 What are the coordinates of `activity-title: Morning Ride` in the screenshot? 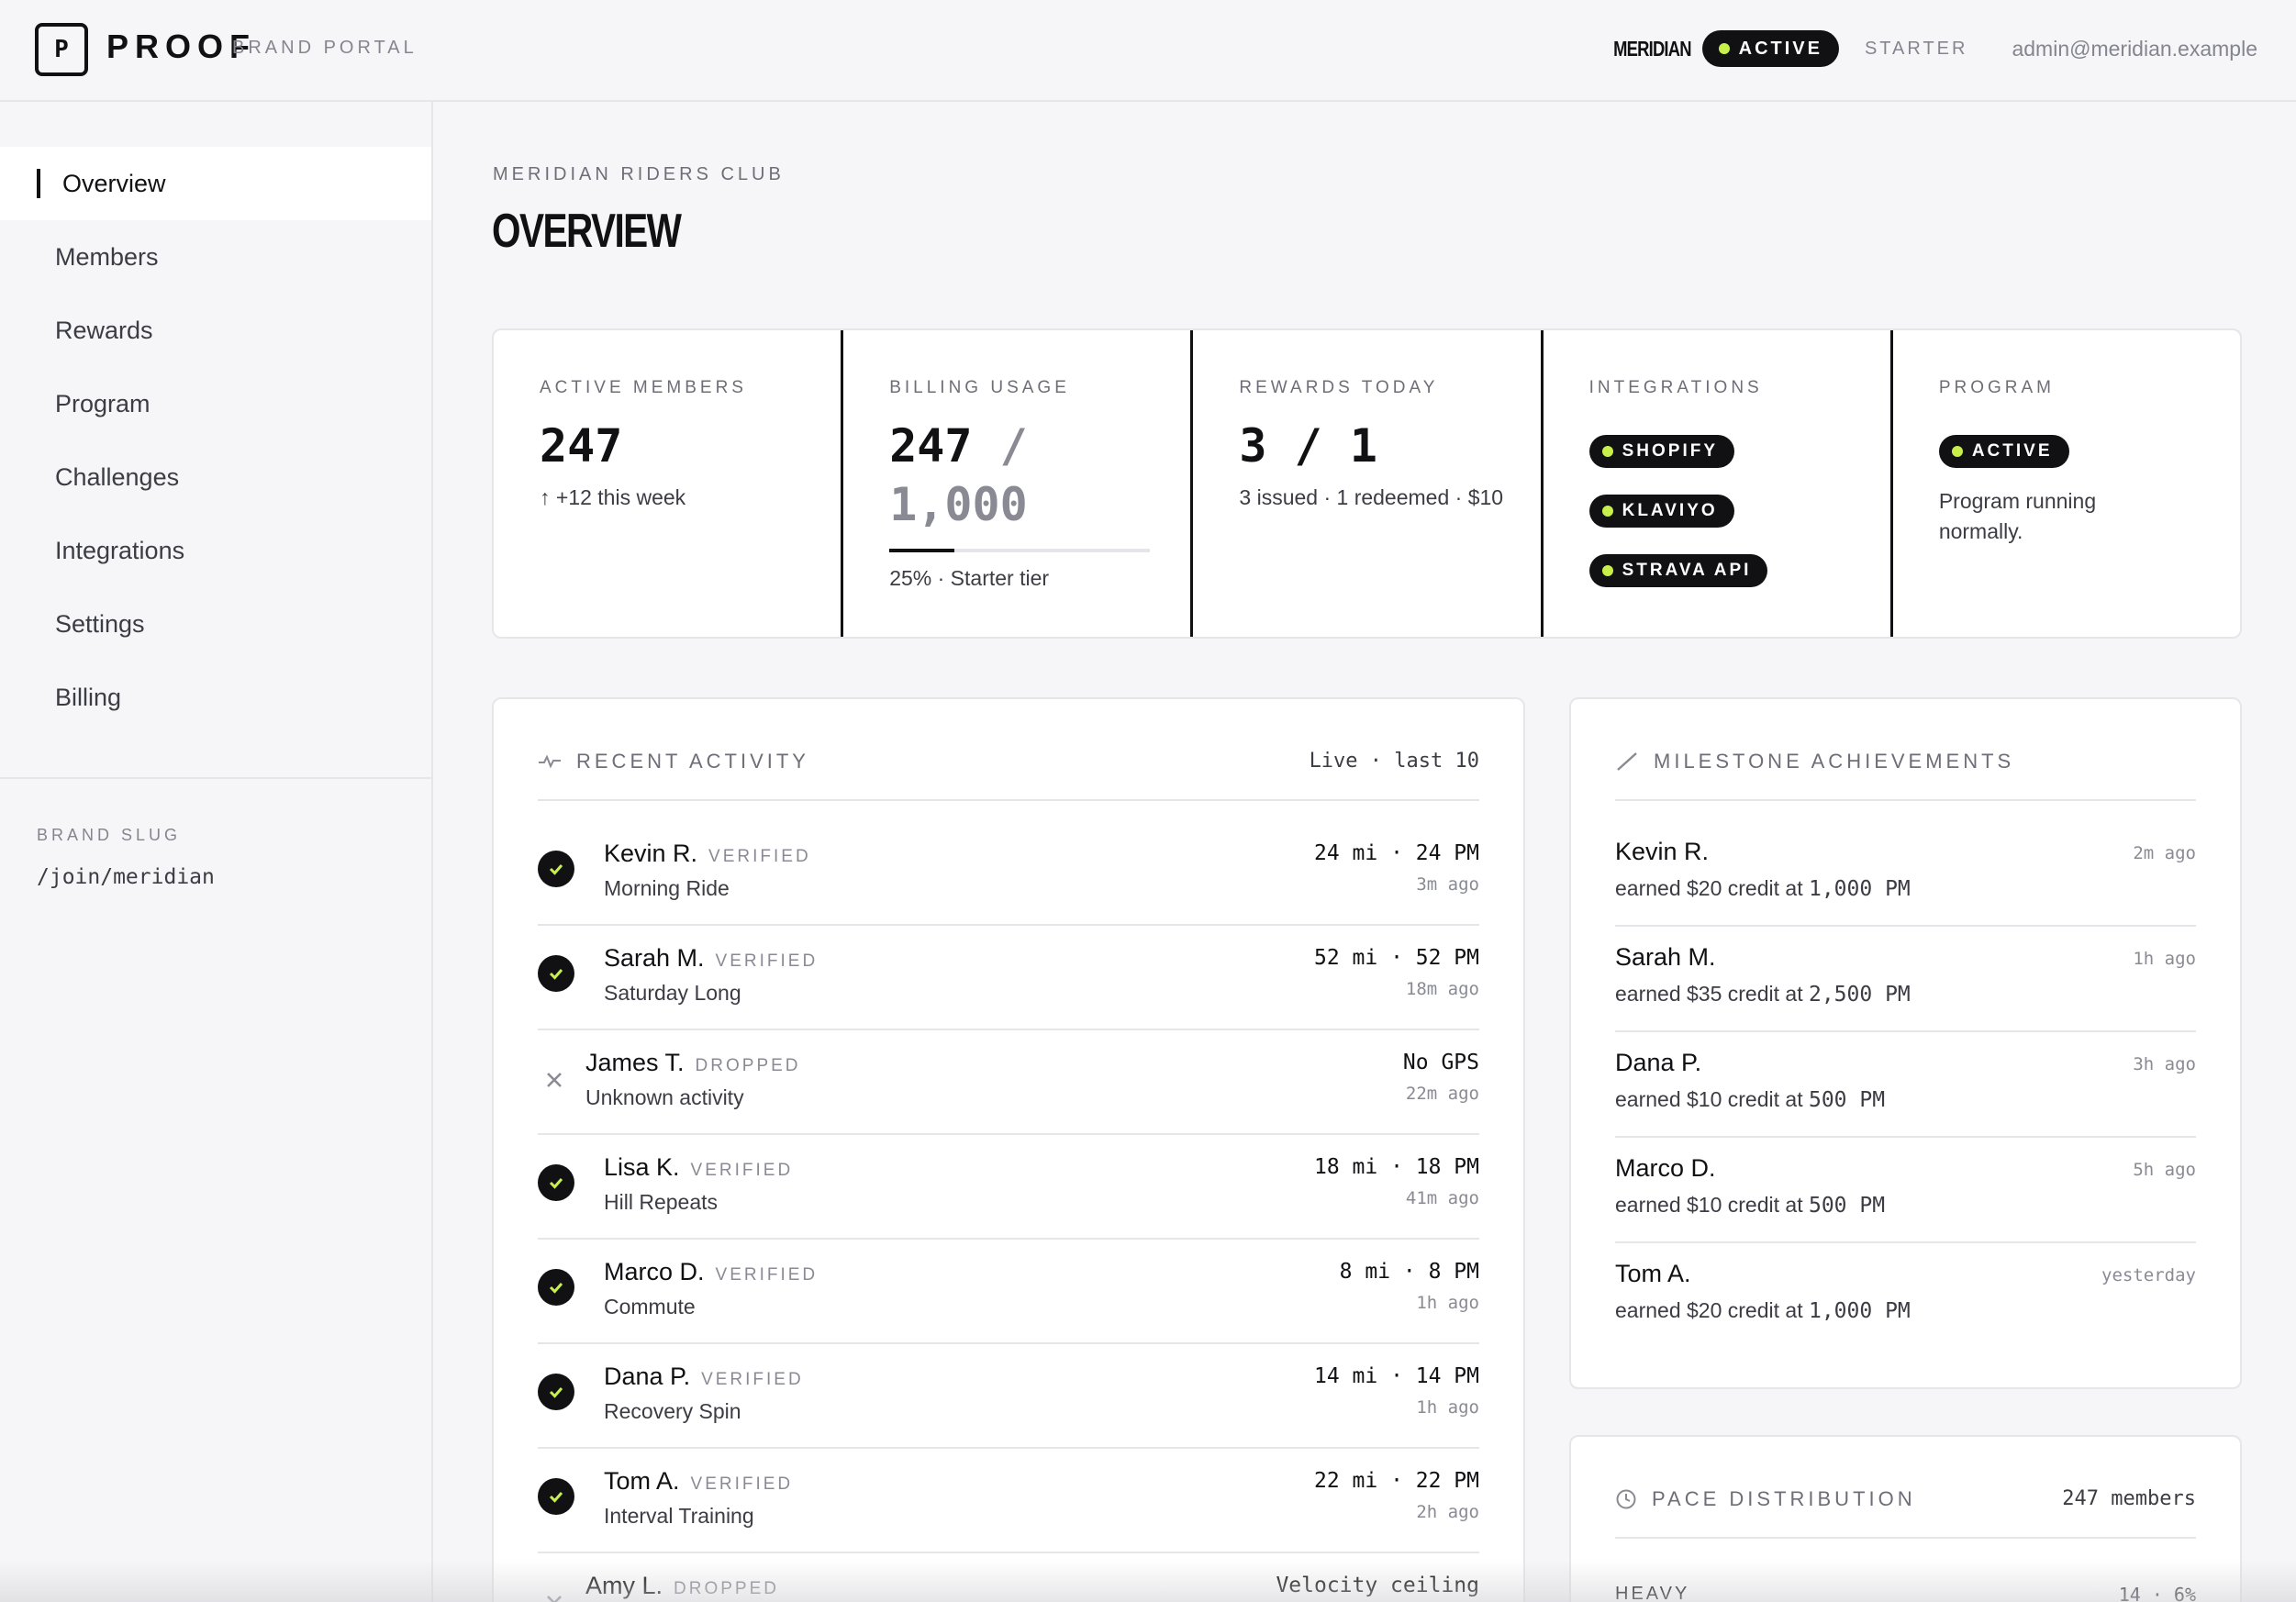 It's located at (667, 888).